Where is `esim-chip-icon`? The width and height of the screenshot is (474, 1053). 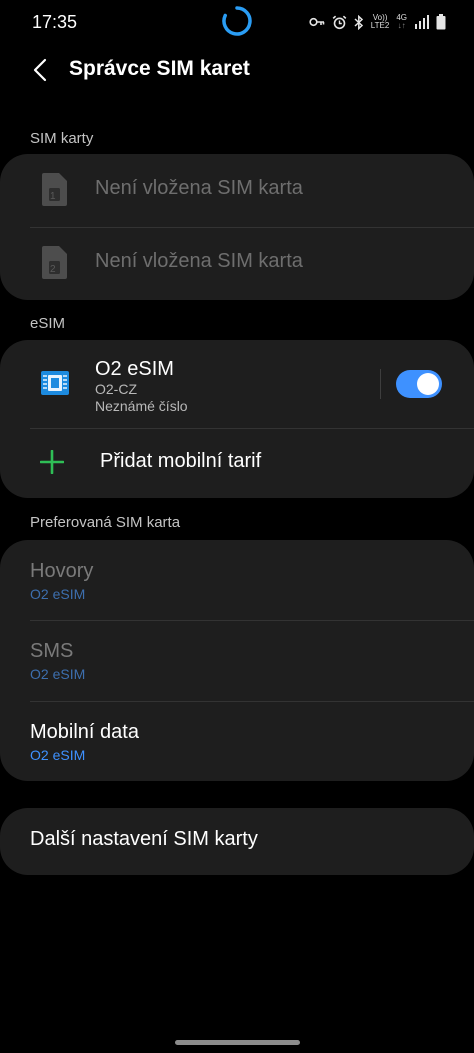 esim-chip-icon is located at coordinates (55, 383).